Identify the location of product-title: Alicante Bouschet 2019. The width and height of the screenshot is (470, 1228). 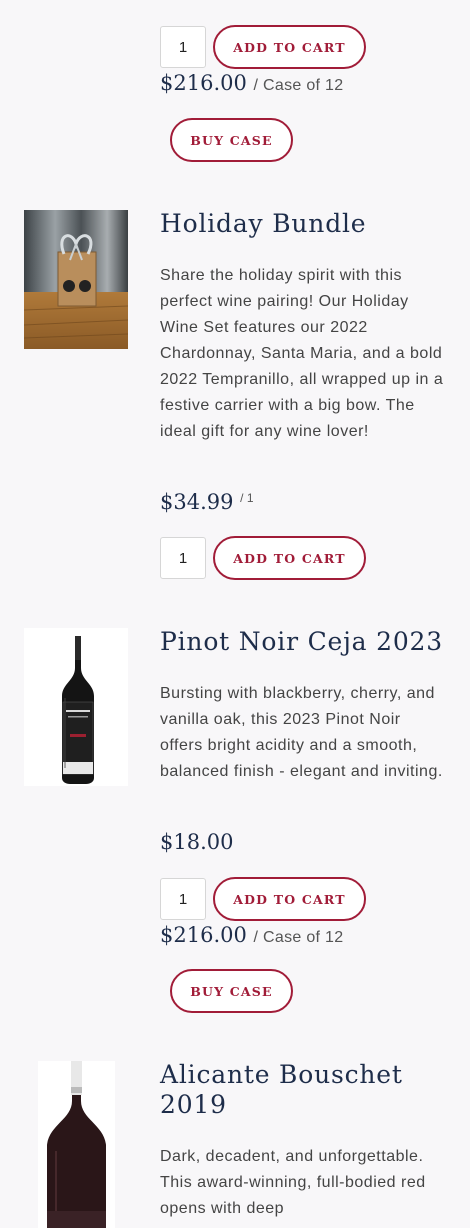
(295, 1090).